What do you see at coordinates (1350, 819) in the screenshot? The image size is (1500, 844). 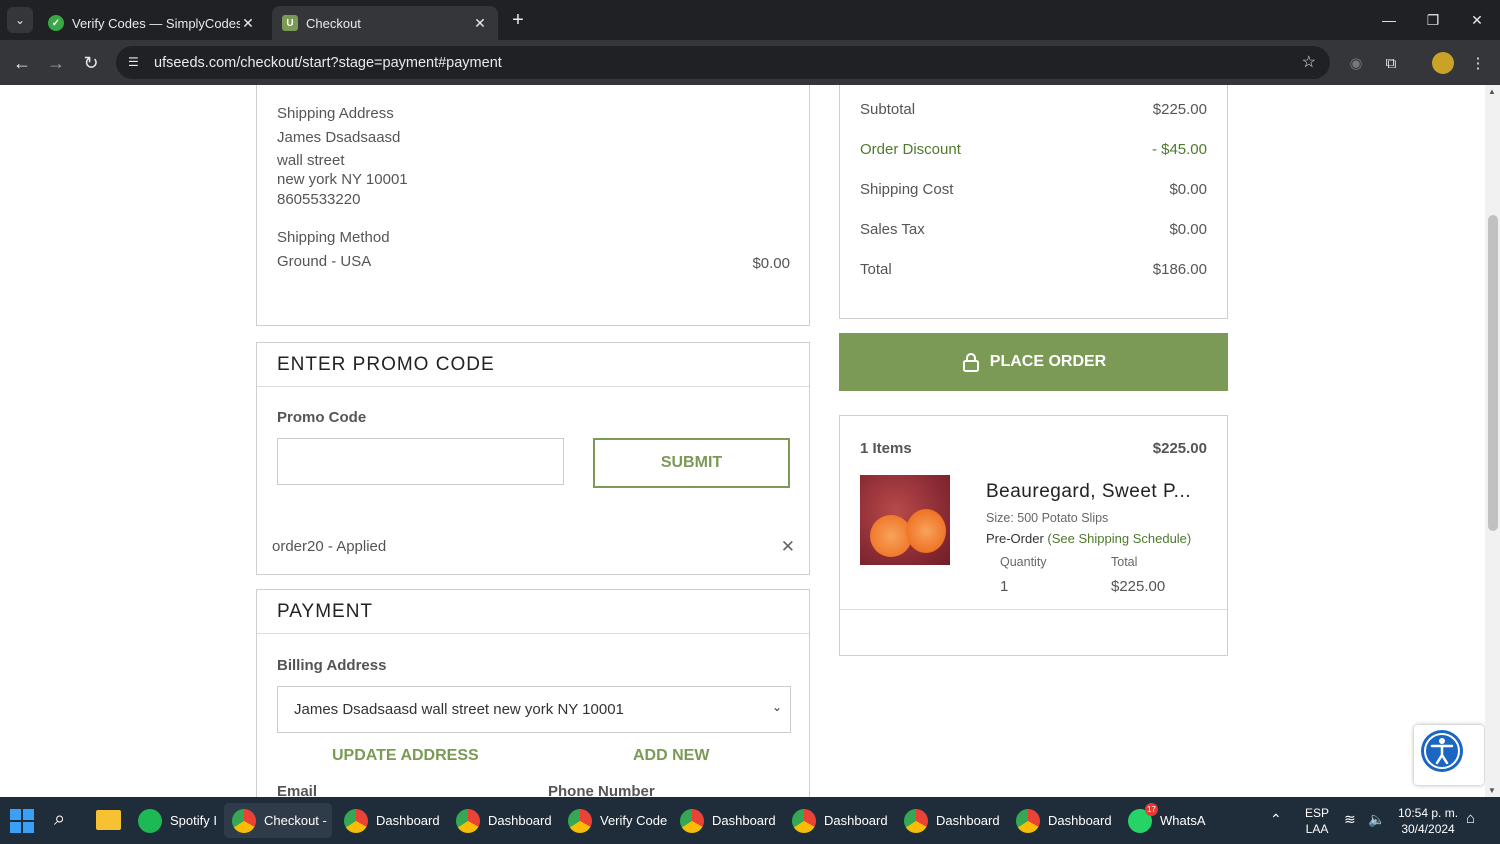 I see `wifi-icon: ≋` at bounding box center [1350, 819].